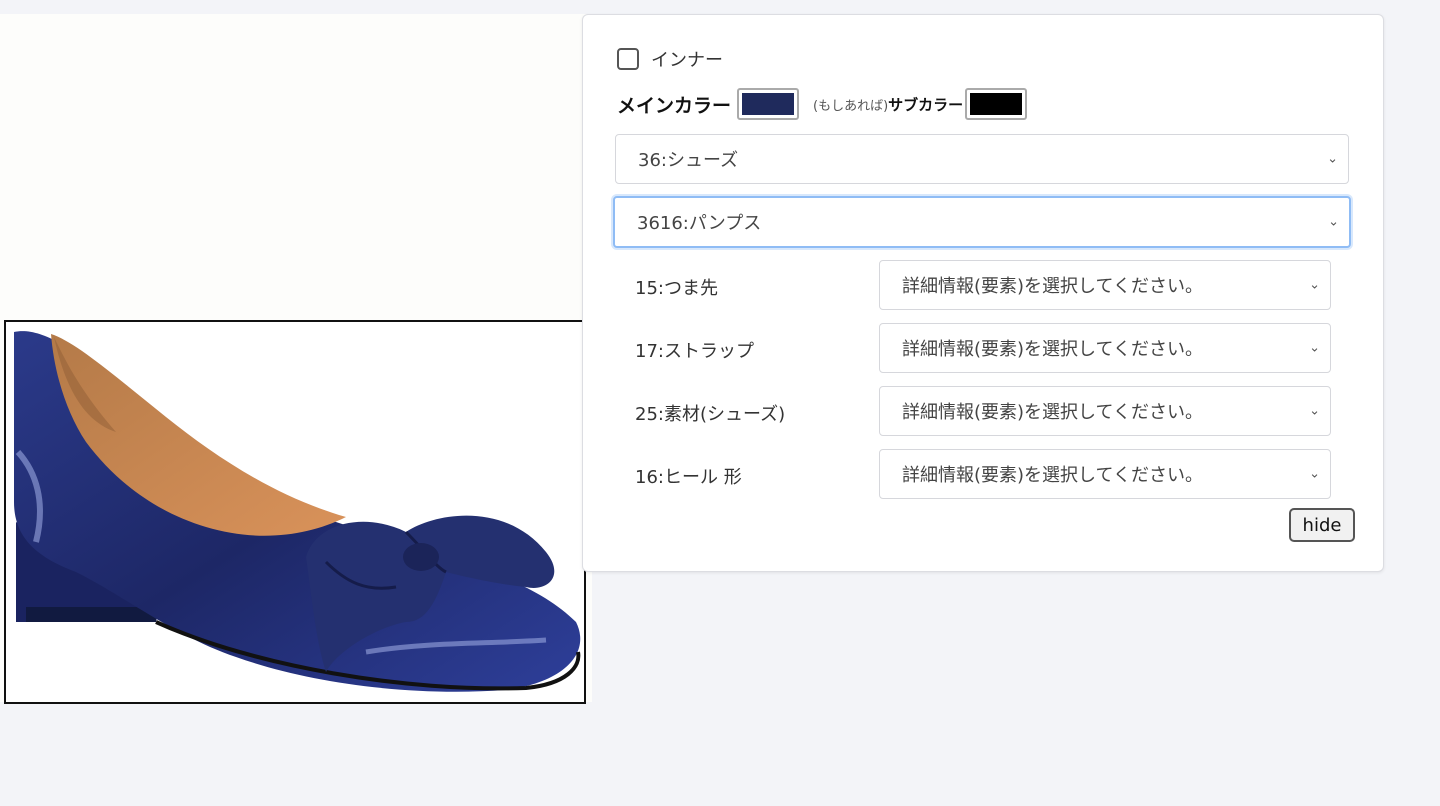 This screenshot has height=806, width=1440. I want to click on inner-option: インナー, so click(670, 59).